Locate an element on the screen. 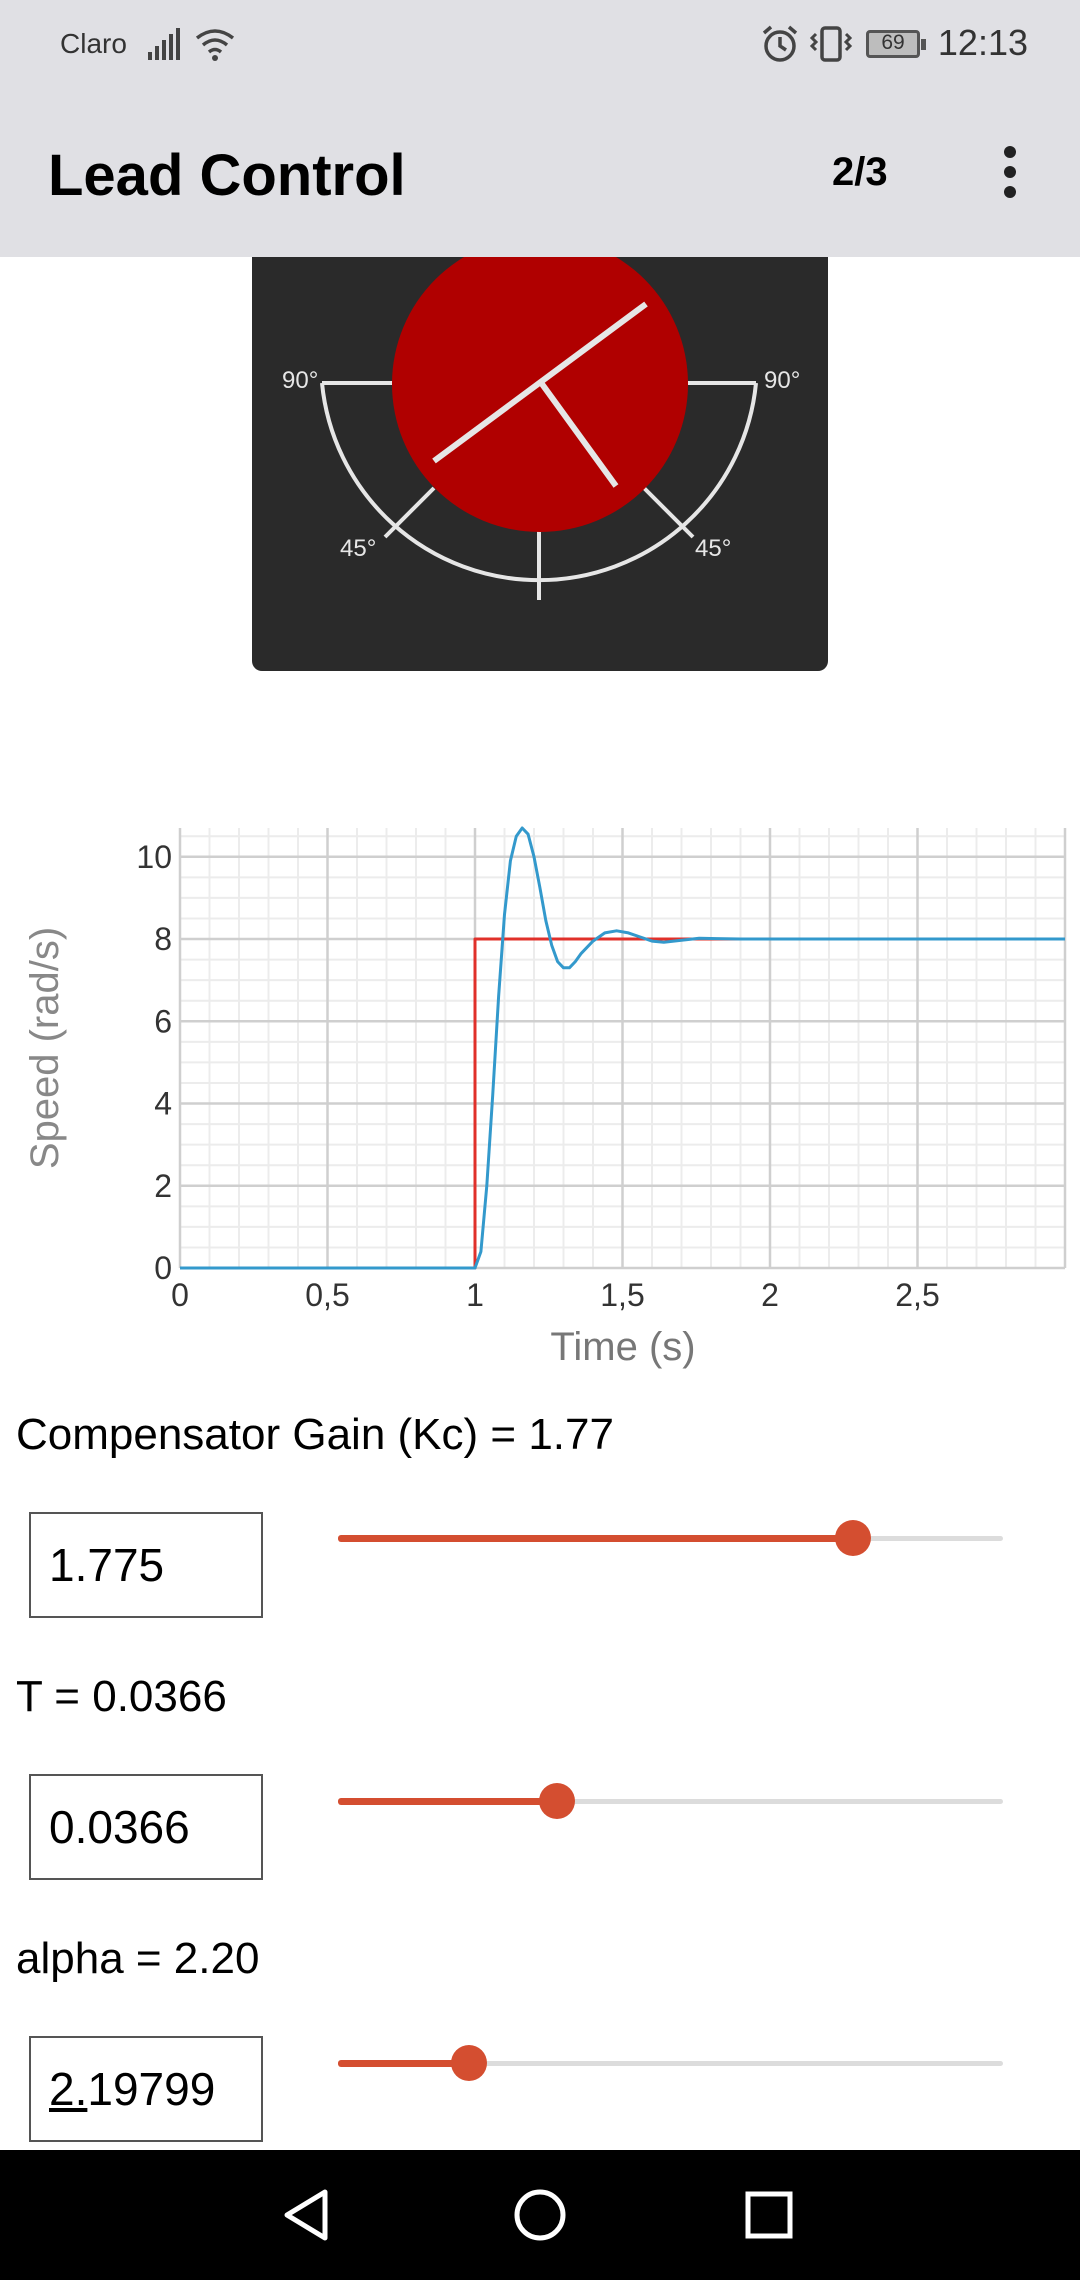  back-triangle-icon is located at coordinates (308, 2215).